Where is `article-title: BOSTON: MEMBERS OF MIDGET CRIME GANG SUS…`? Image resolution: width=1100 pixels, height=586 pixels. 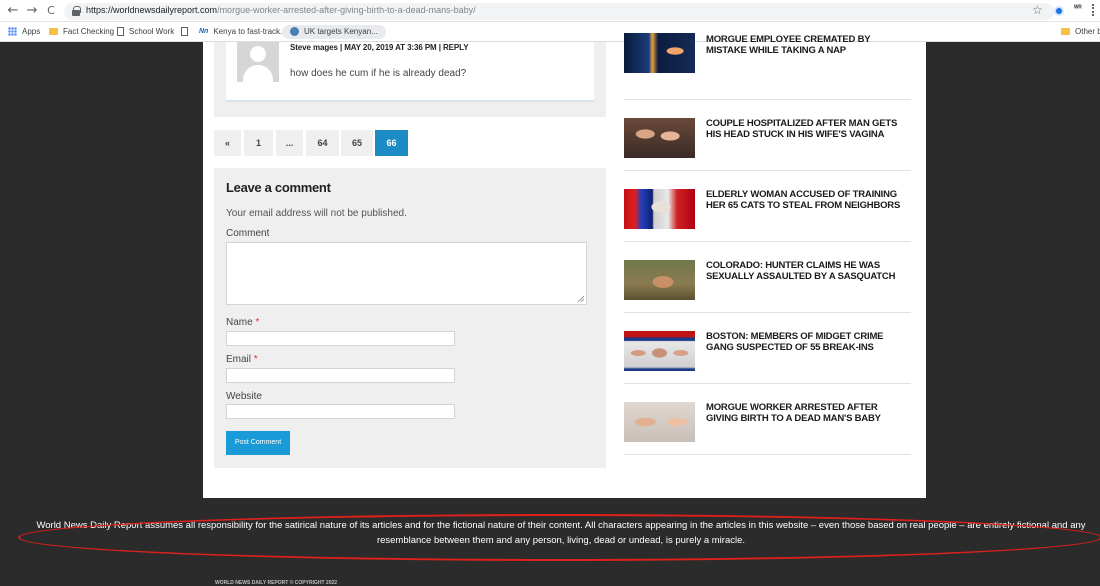
article-title: BOSTON: MEMBERS OF MIDGET CRIME GANG SUS… is located at coordinates (808, 342).